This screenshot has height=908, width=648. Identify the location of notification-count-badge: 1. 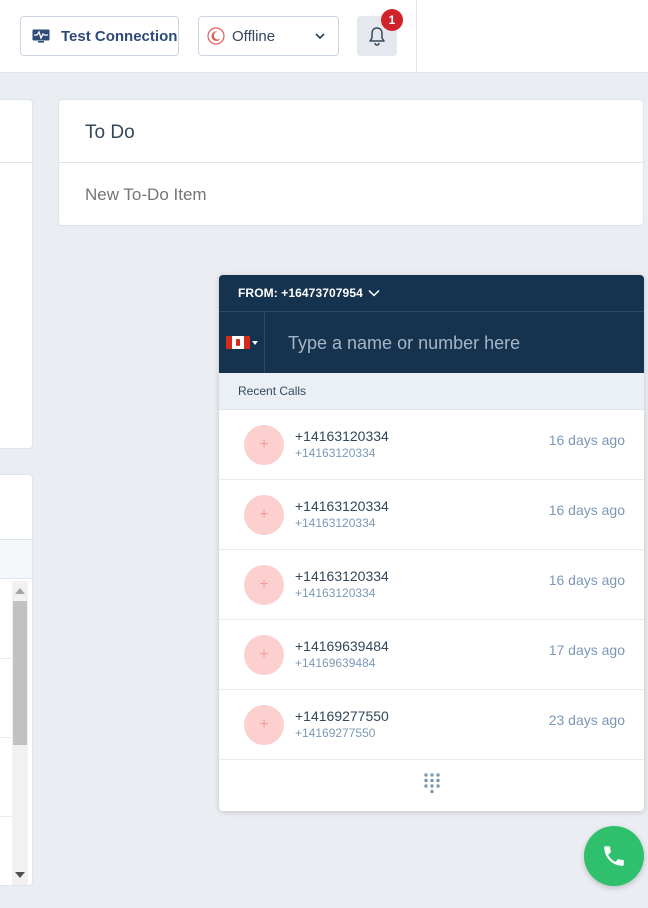
(392, 20).